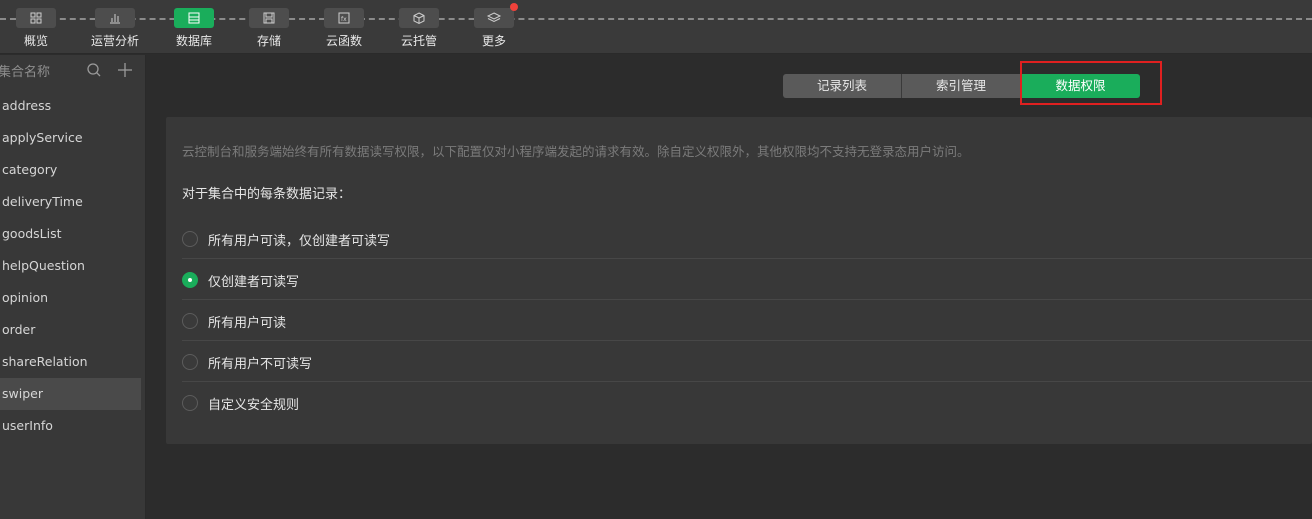 The width and height of the screenshot is (1312, 519). What do you see at coordinates (114, 41) in the screenshot?
I see `toolbar-analytics-label: 运营分析` at bounding box center [114, 41].